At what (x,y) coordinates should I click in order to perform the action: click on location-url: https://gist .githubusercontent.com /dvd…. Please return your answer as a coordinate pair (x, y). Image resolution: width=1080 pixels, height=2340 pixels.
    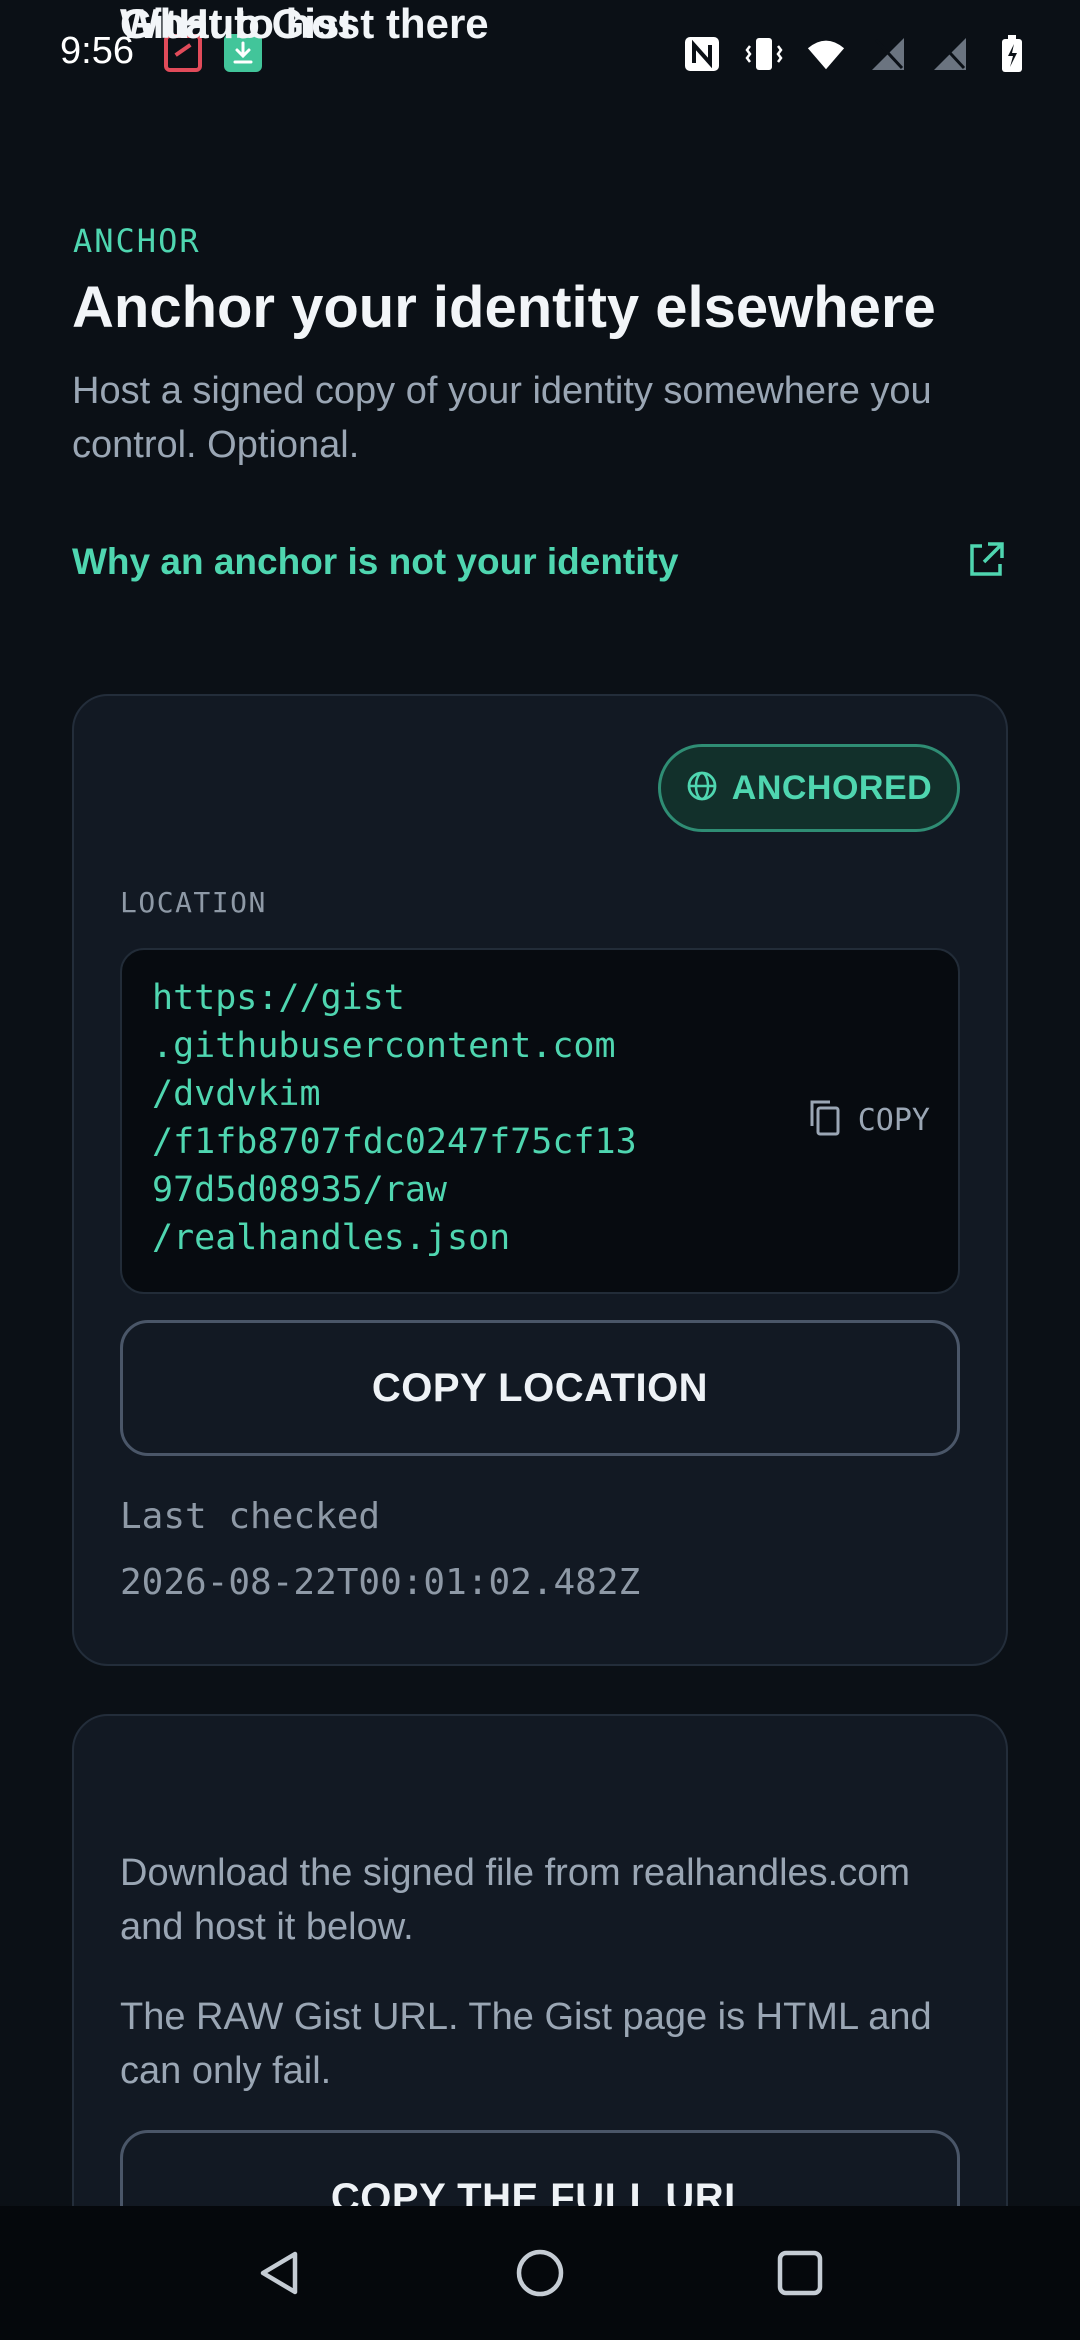
    Looking at the image, I should click on (394, 1118).